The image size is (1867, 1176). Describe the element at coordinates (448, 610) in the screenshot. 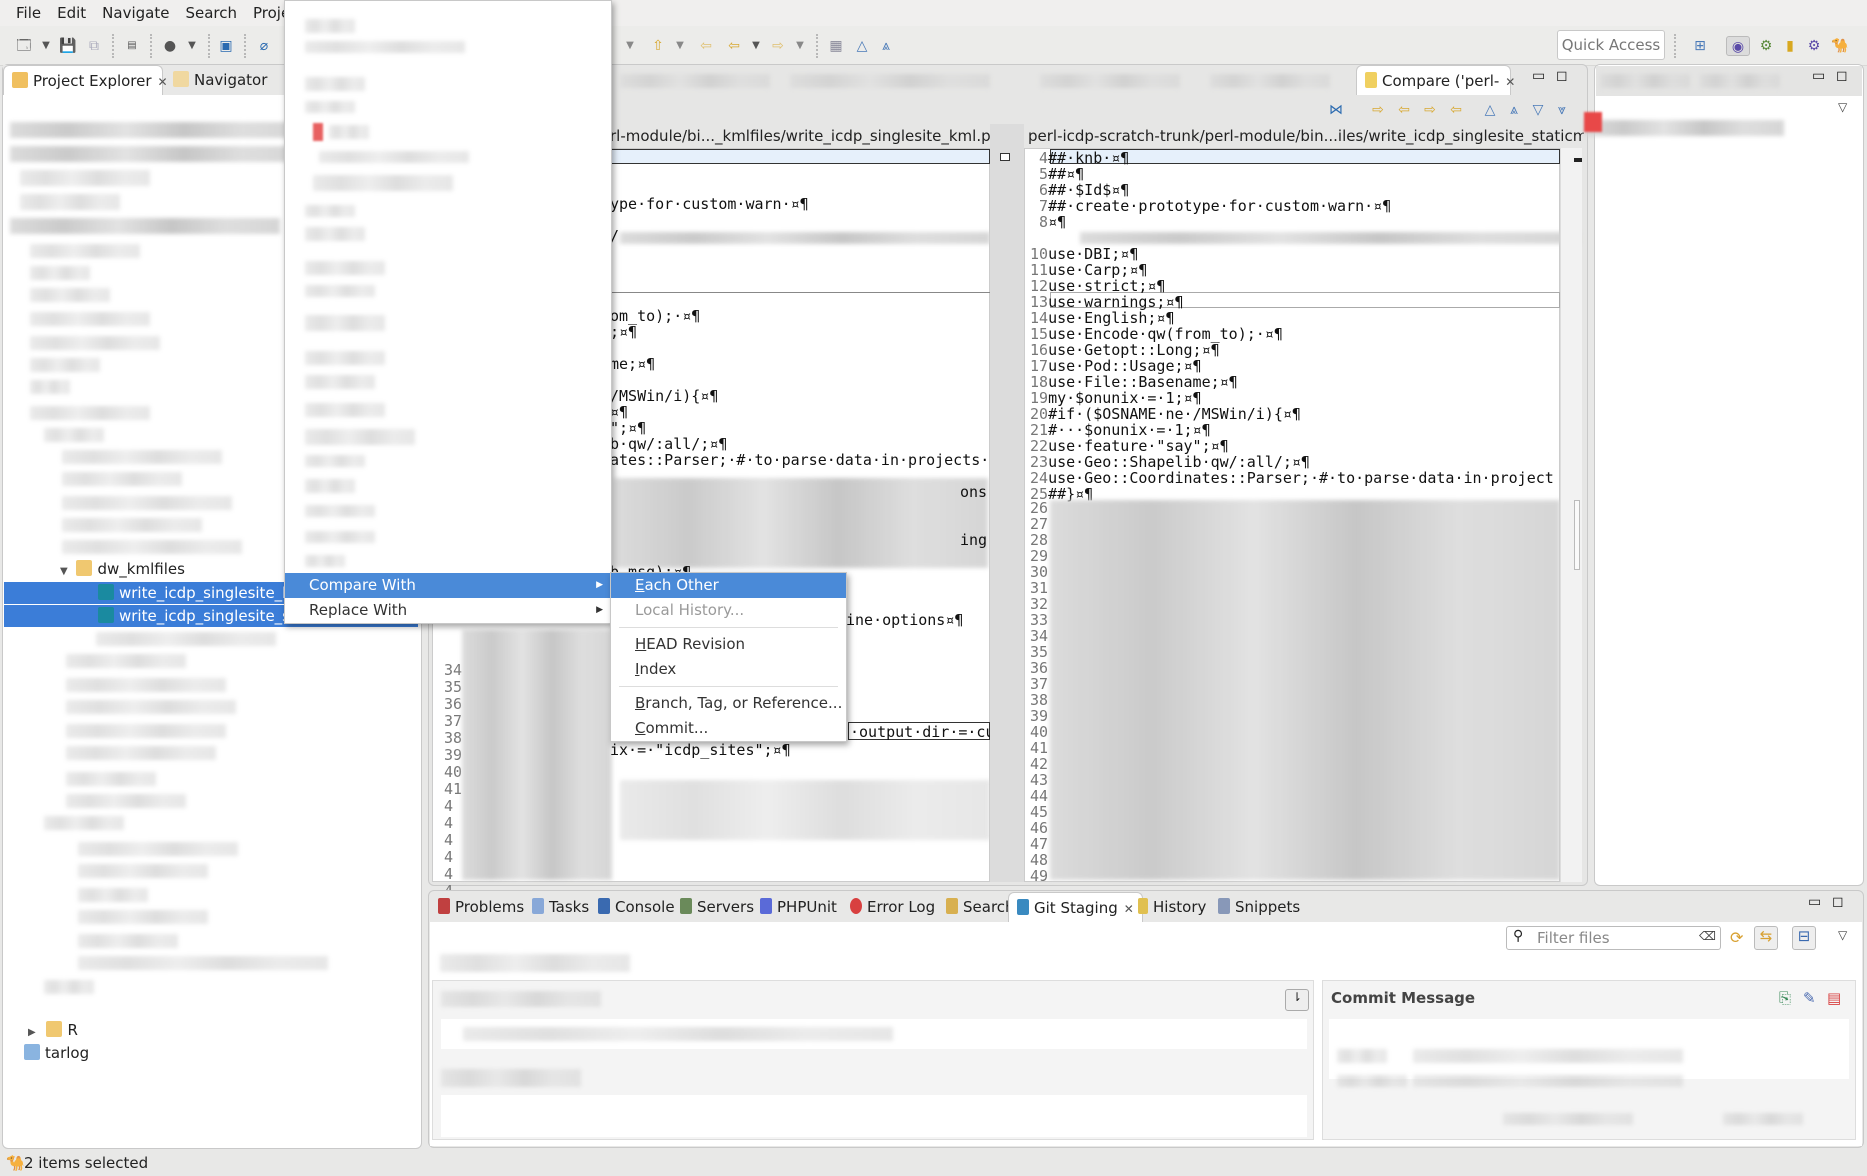

I see `menu-item-replace-with: Replace With ▶` at that location.